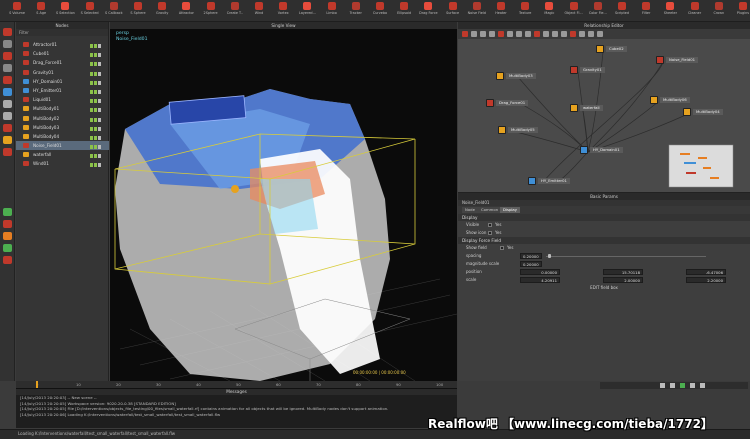 This screenshot has width=750, height=439. I want to click on noise-field-gizmo, so click(235, 189).